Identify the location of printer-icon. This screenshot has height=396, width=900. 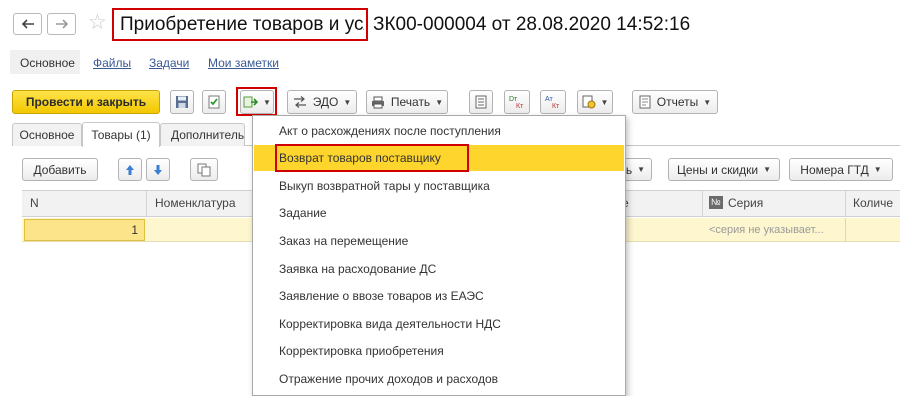
(377, 102).